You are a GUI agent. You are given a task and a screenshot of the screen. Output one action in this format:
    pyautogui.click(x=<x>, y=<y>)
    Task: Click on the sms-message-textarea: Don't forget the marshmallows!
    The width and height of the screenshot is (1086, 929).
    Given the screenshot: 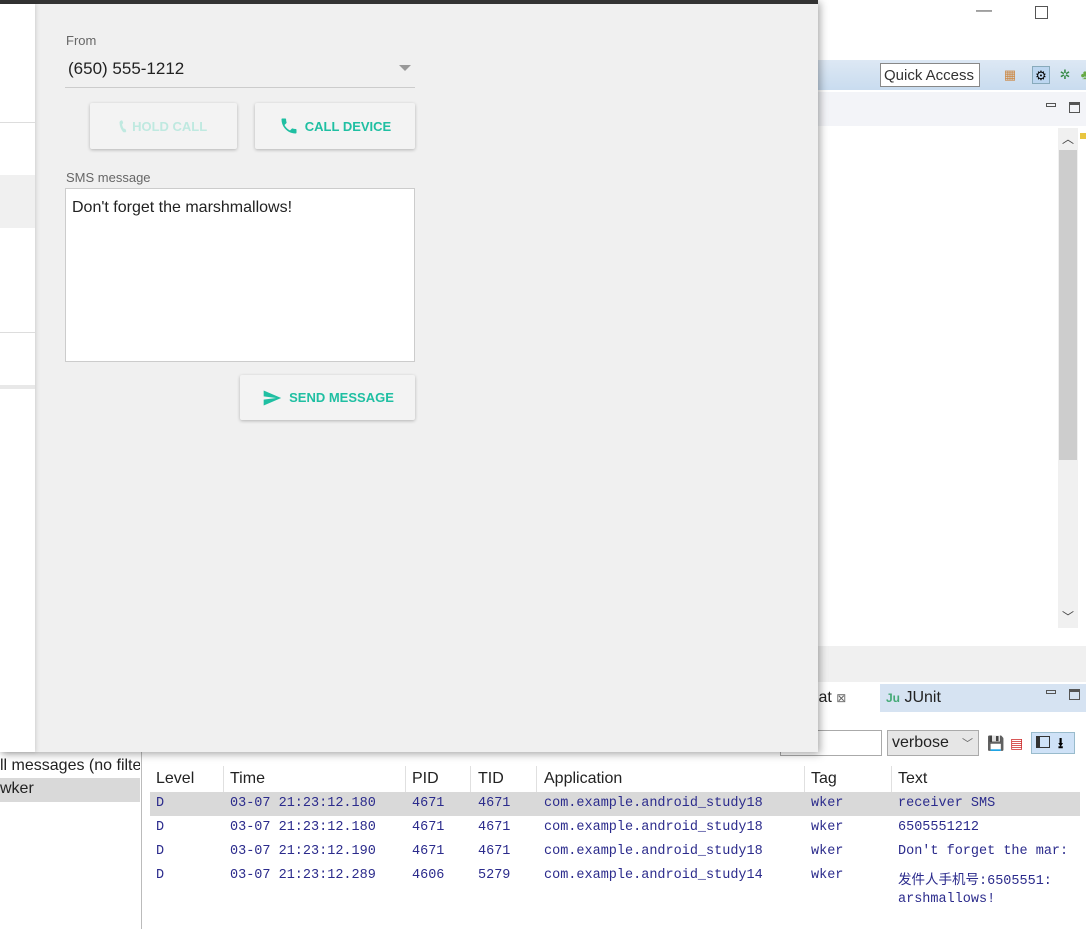 What is the action you would take?
    pyautogui.click(x=240, y=275)
    